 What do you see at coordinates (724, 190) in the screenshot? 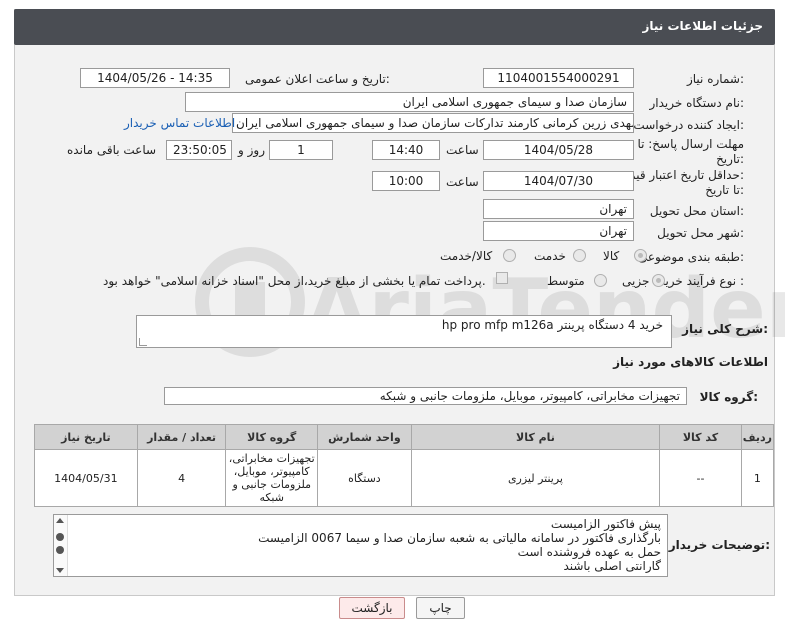
I see `validity-date-label: تا تاریخ:` at bounding box center [724, 190].